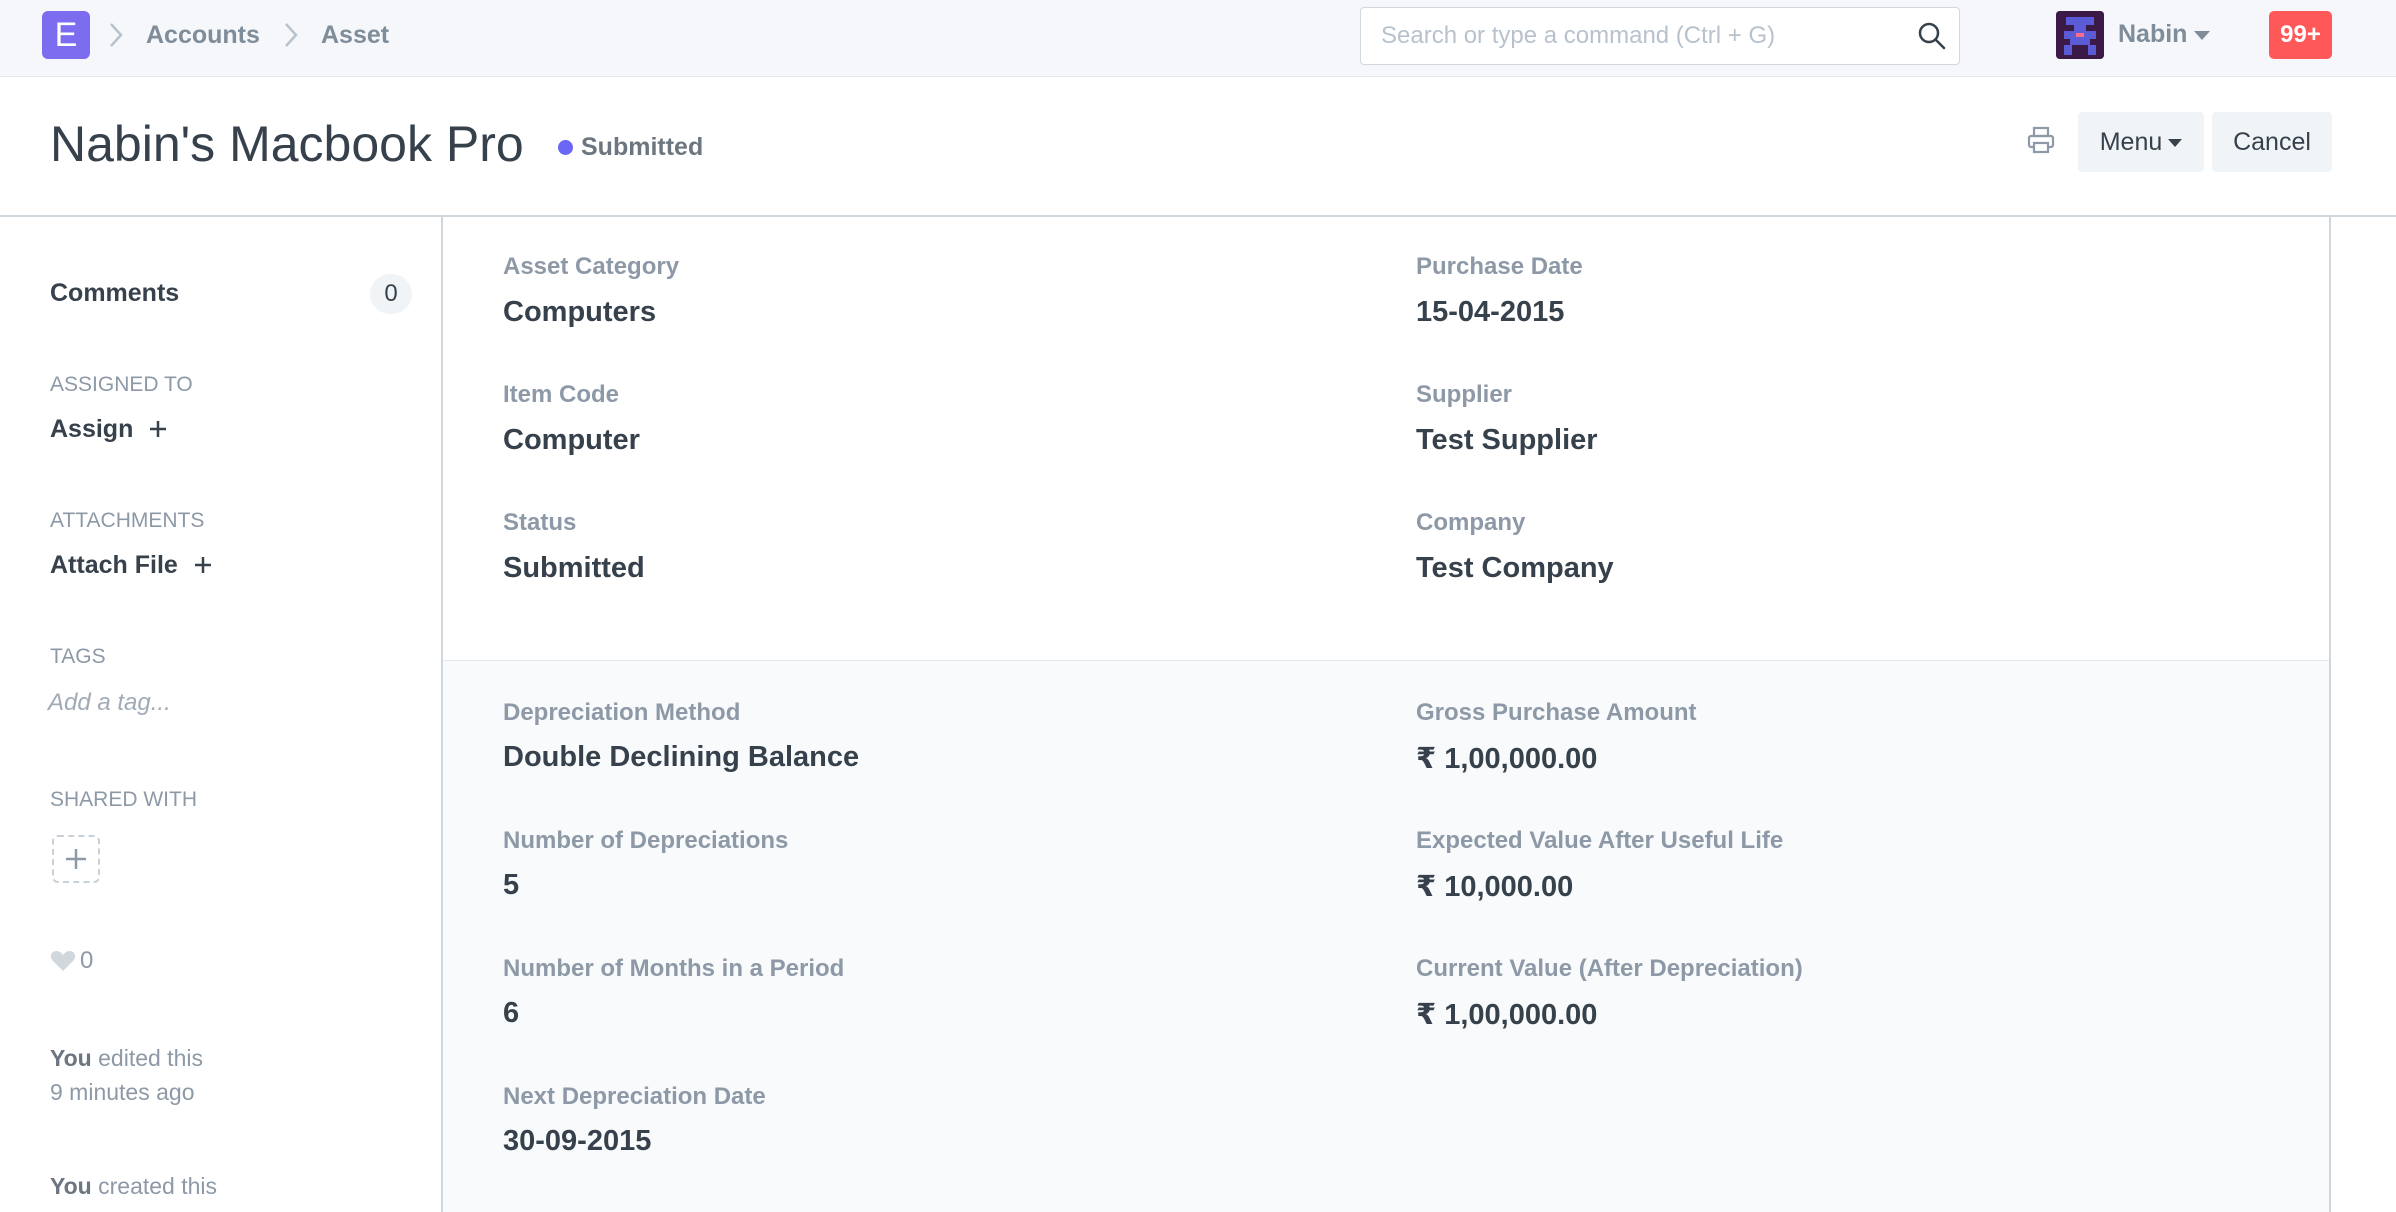 This screenshot has height=1212, width=2396. What do you see at coordinates (1507, 440) in the screenshot?
I see `field-value-supplier: Test Supplier` at bounding box center [1507, 440].